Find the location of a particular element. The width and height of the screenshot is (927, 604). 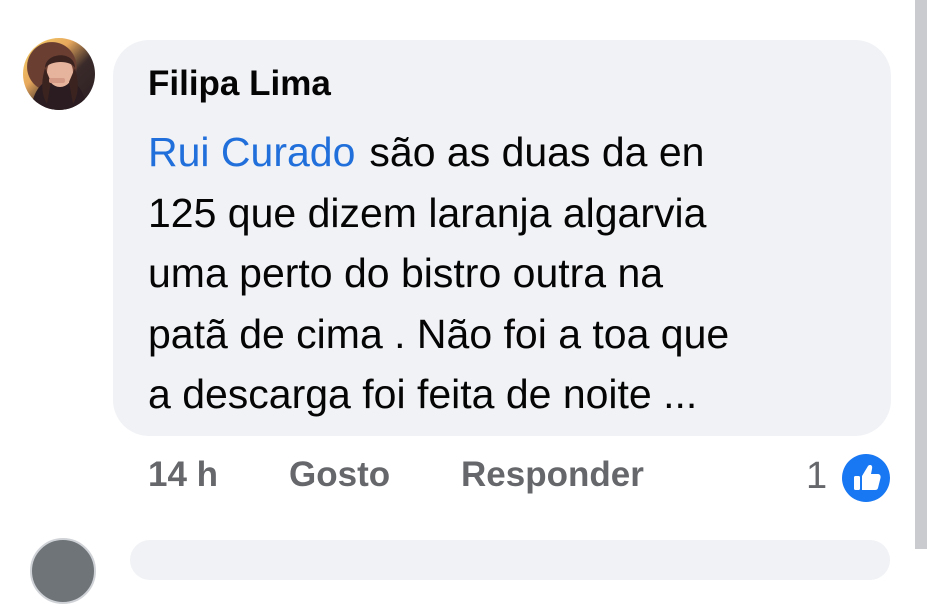

comment-line: uma perto do bistro outra na is located at coordinates (406, 273).